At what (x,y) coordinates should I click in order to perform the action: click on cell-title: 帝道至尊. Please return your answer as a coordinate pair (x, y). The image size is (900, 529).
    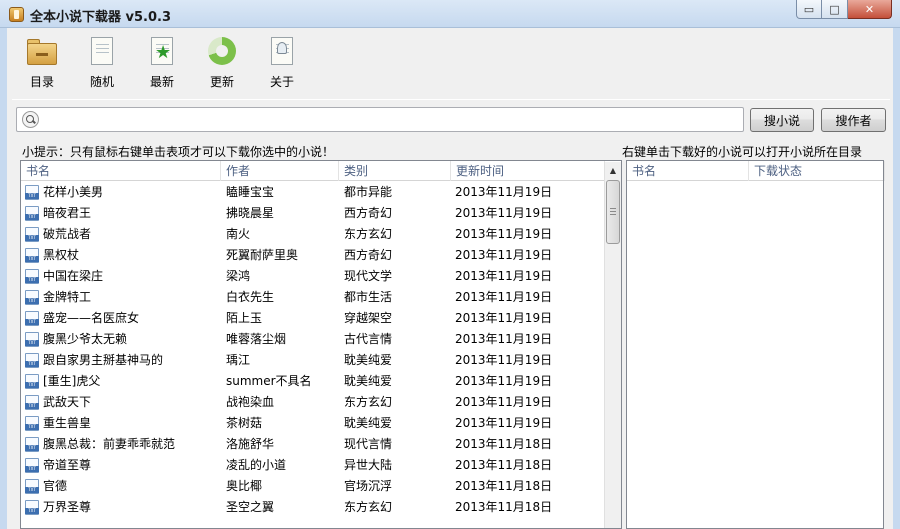
    Looking at the image, I should click on (67, 465).